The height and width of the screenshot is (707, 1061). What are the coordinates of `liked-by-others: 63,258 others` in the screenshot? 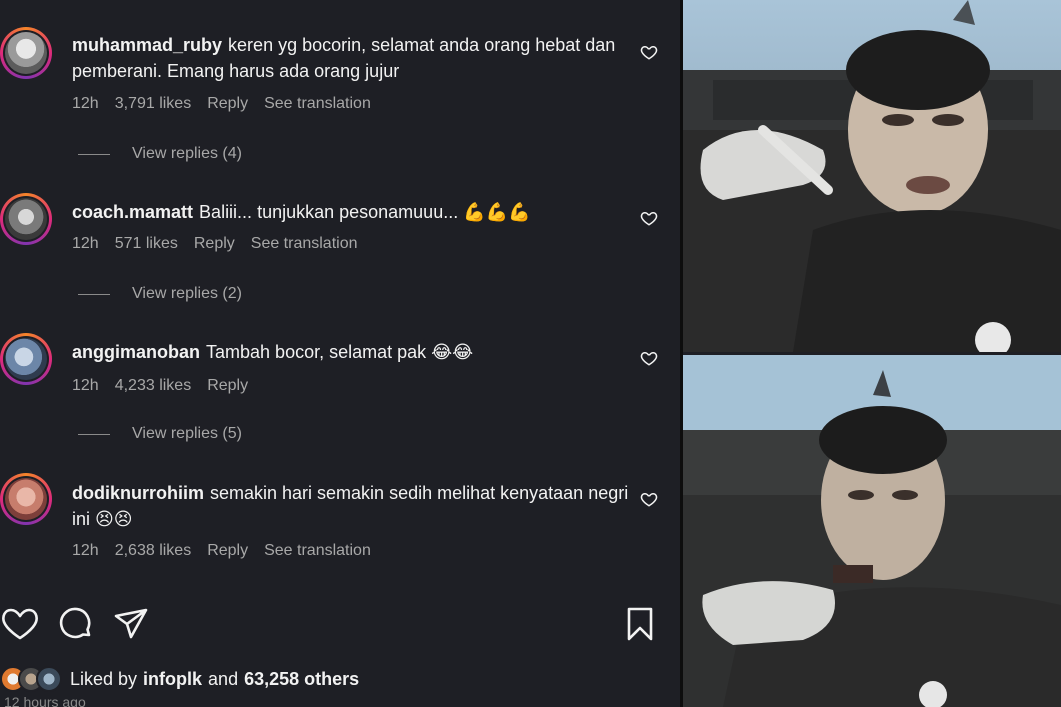 It's located at (301, 679).